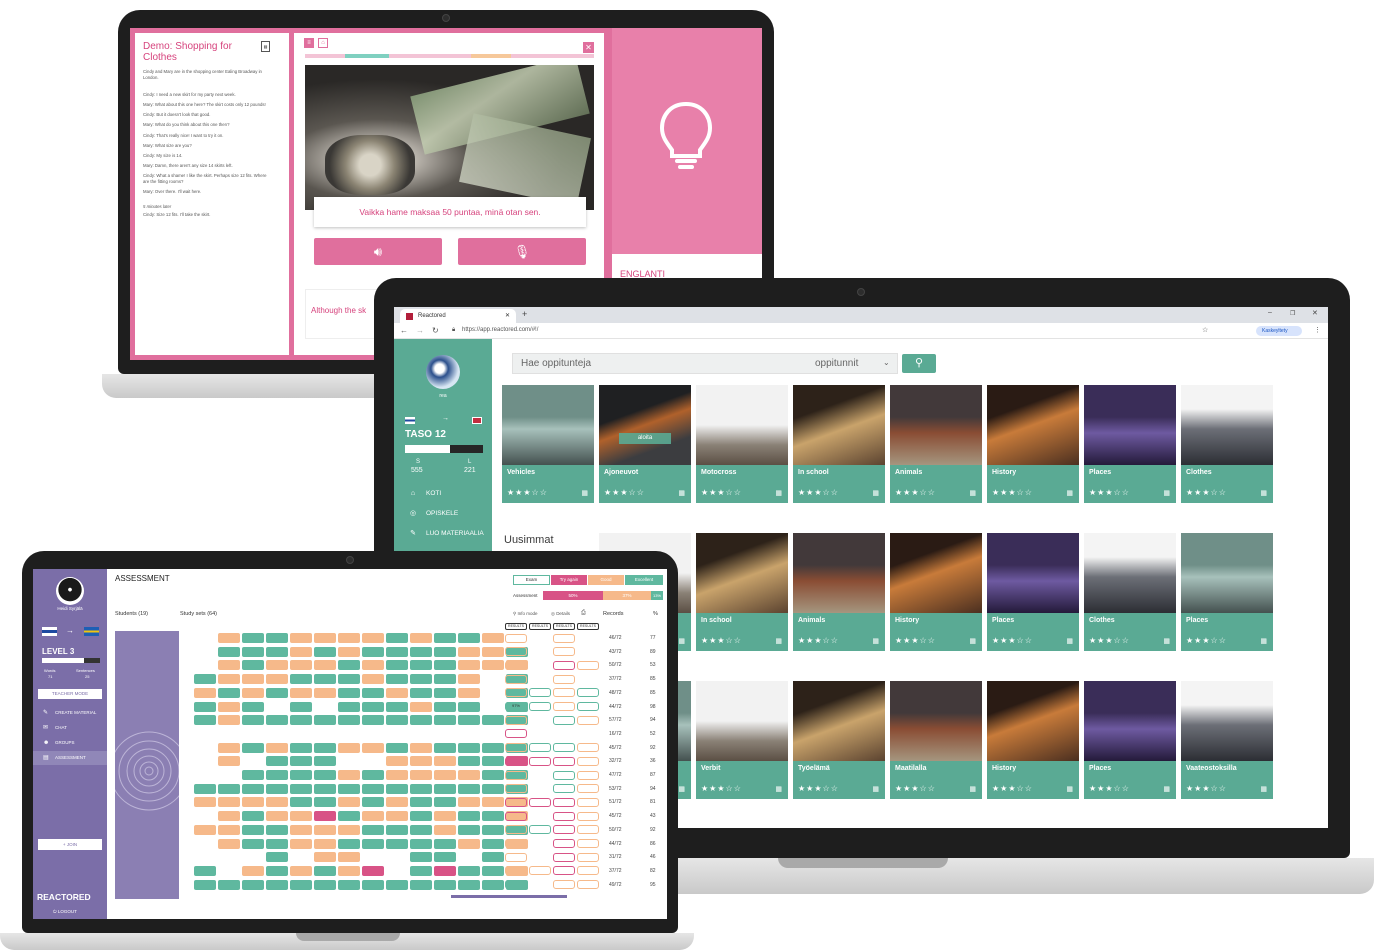 The image size is (1380, 950). Describe the element at coordinates (524, 314) in the screenshot. I see `new-tab-icon: +` at that location.